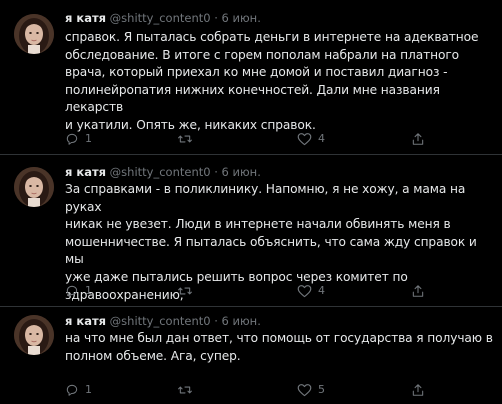 Image resolution: width=502 pixels, height=404 pixels. What do you see at coordinates (245, 390) in the screenshot?
I see `tweet-actions: 1 5` at bounding box center [245, 390].